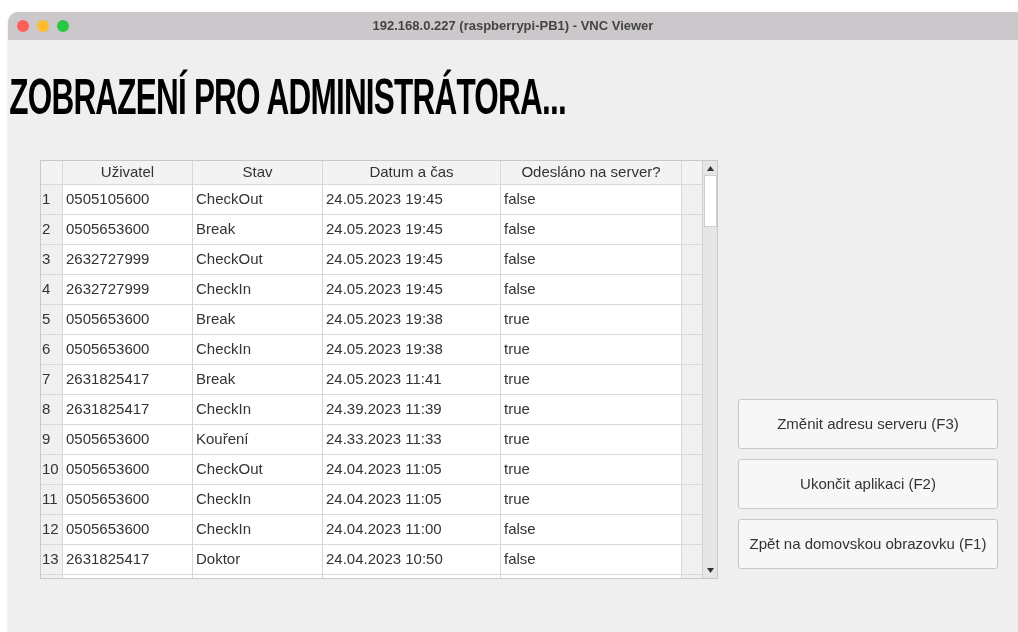 The image size is (1018, 632). I want to click on row-number: 1, so click(52, 199).